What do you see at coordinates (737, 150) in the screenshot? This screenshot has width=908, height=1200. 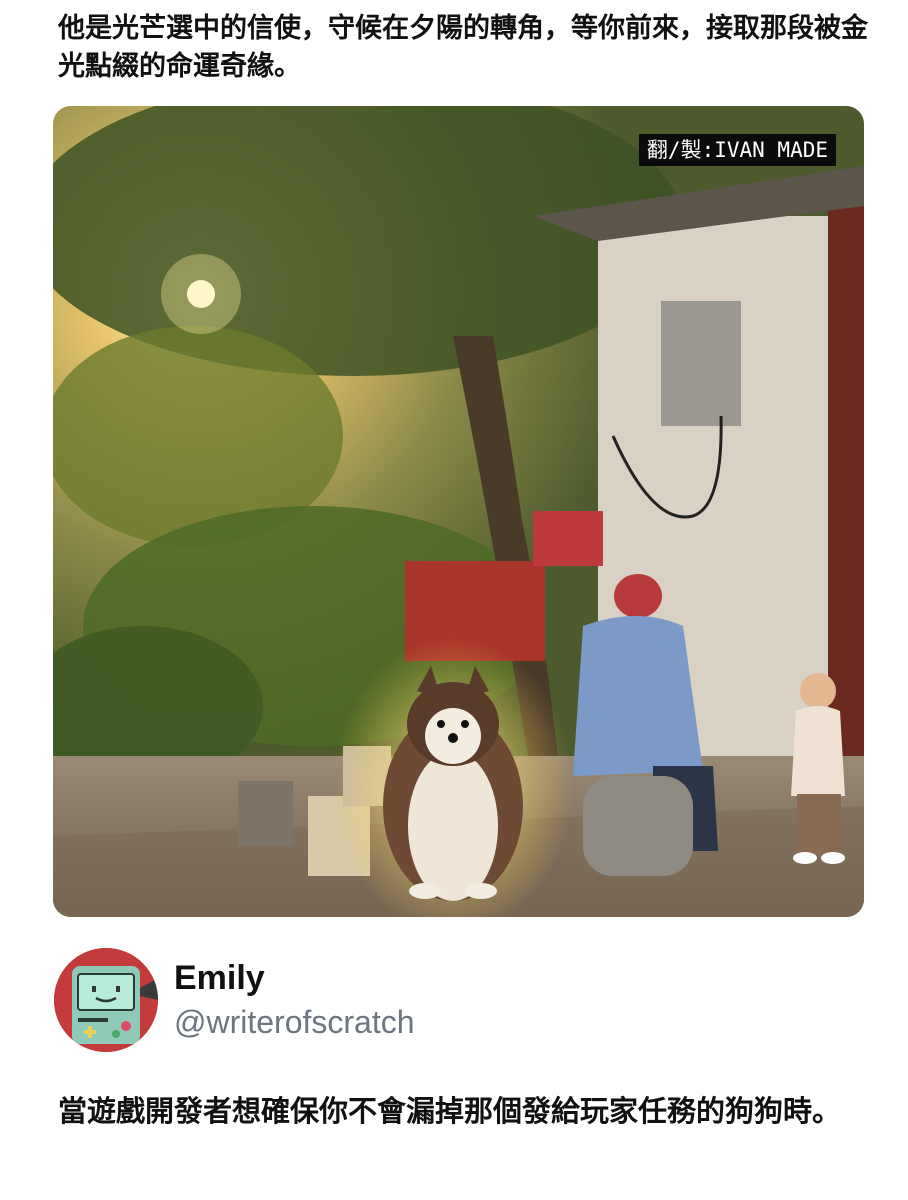 I see `watermark-label: 翻/製:IVAN MADE` at bounding box center [737, 150].